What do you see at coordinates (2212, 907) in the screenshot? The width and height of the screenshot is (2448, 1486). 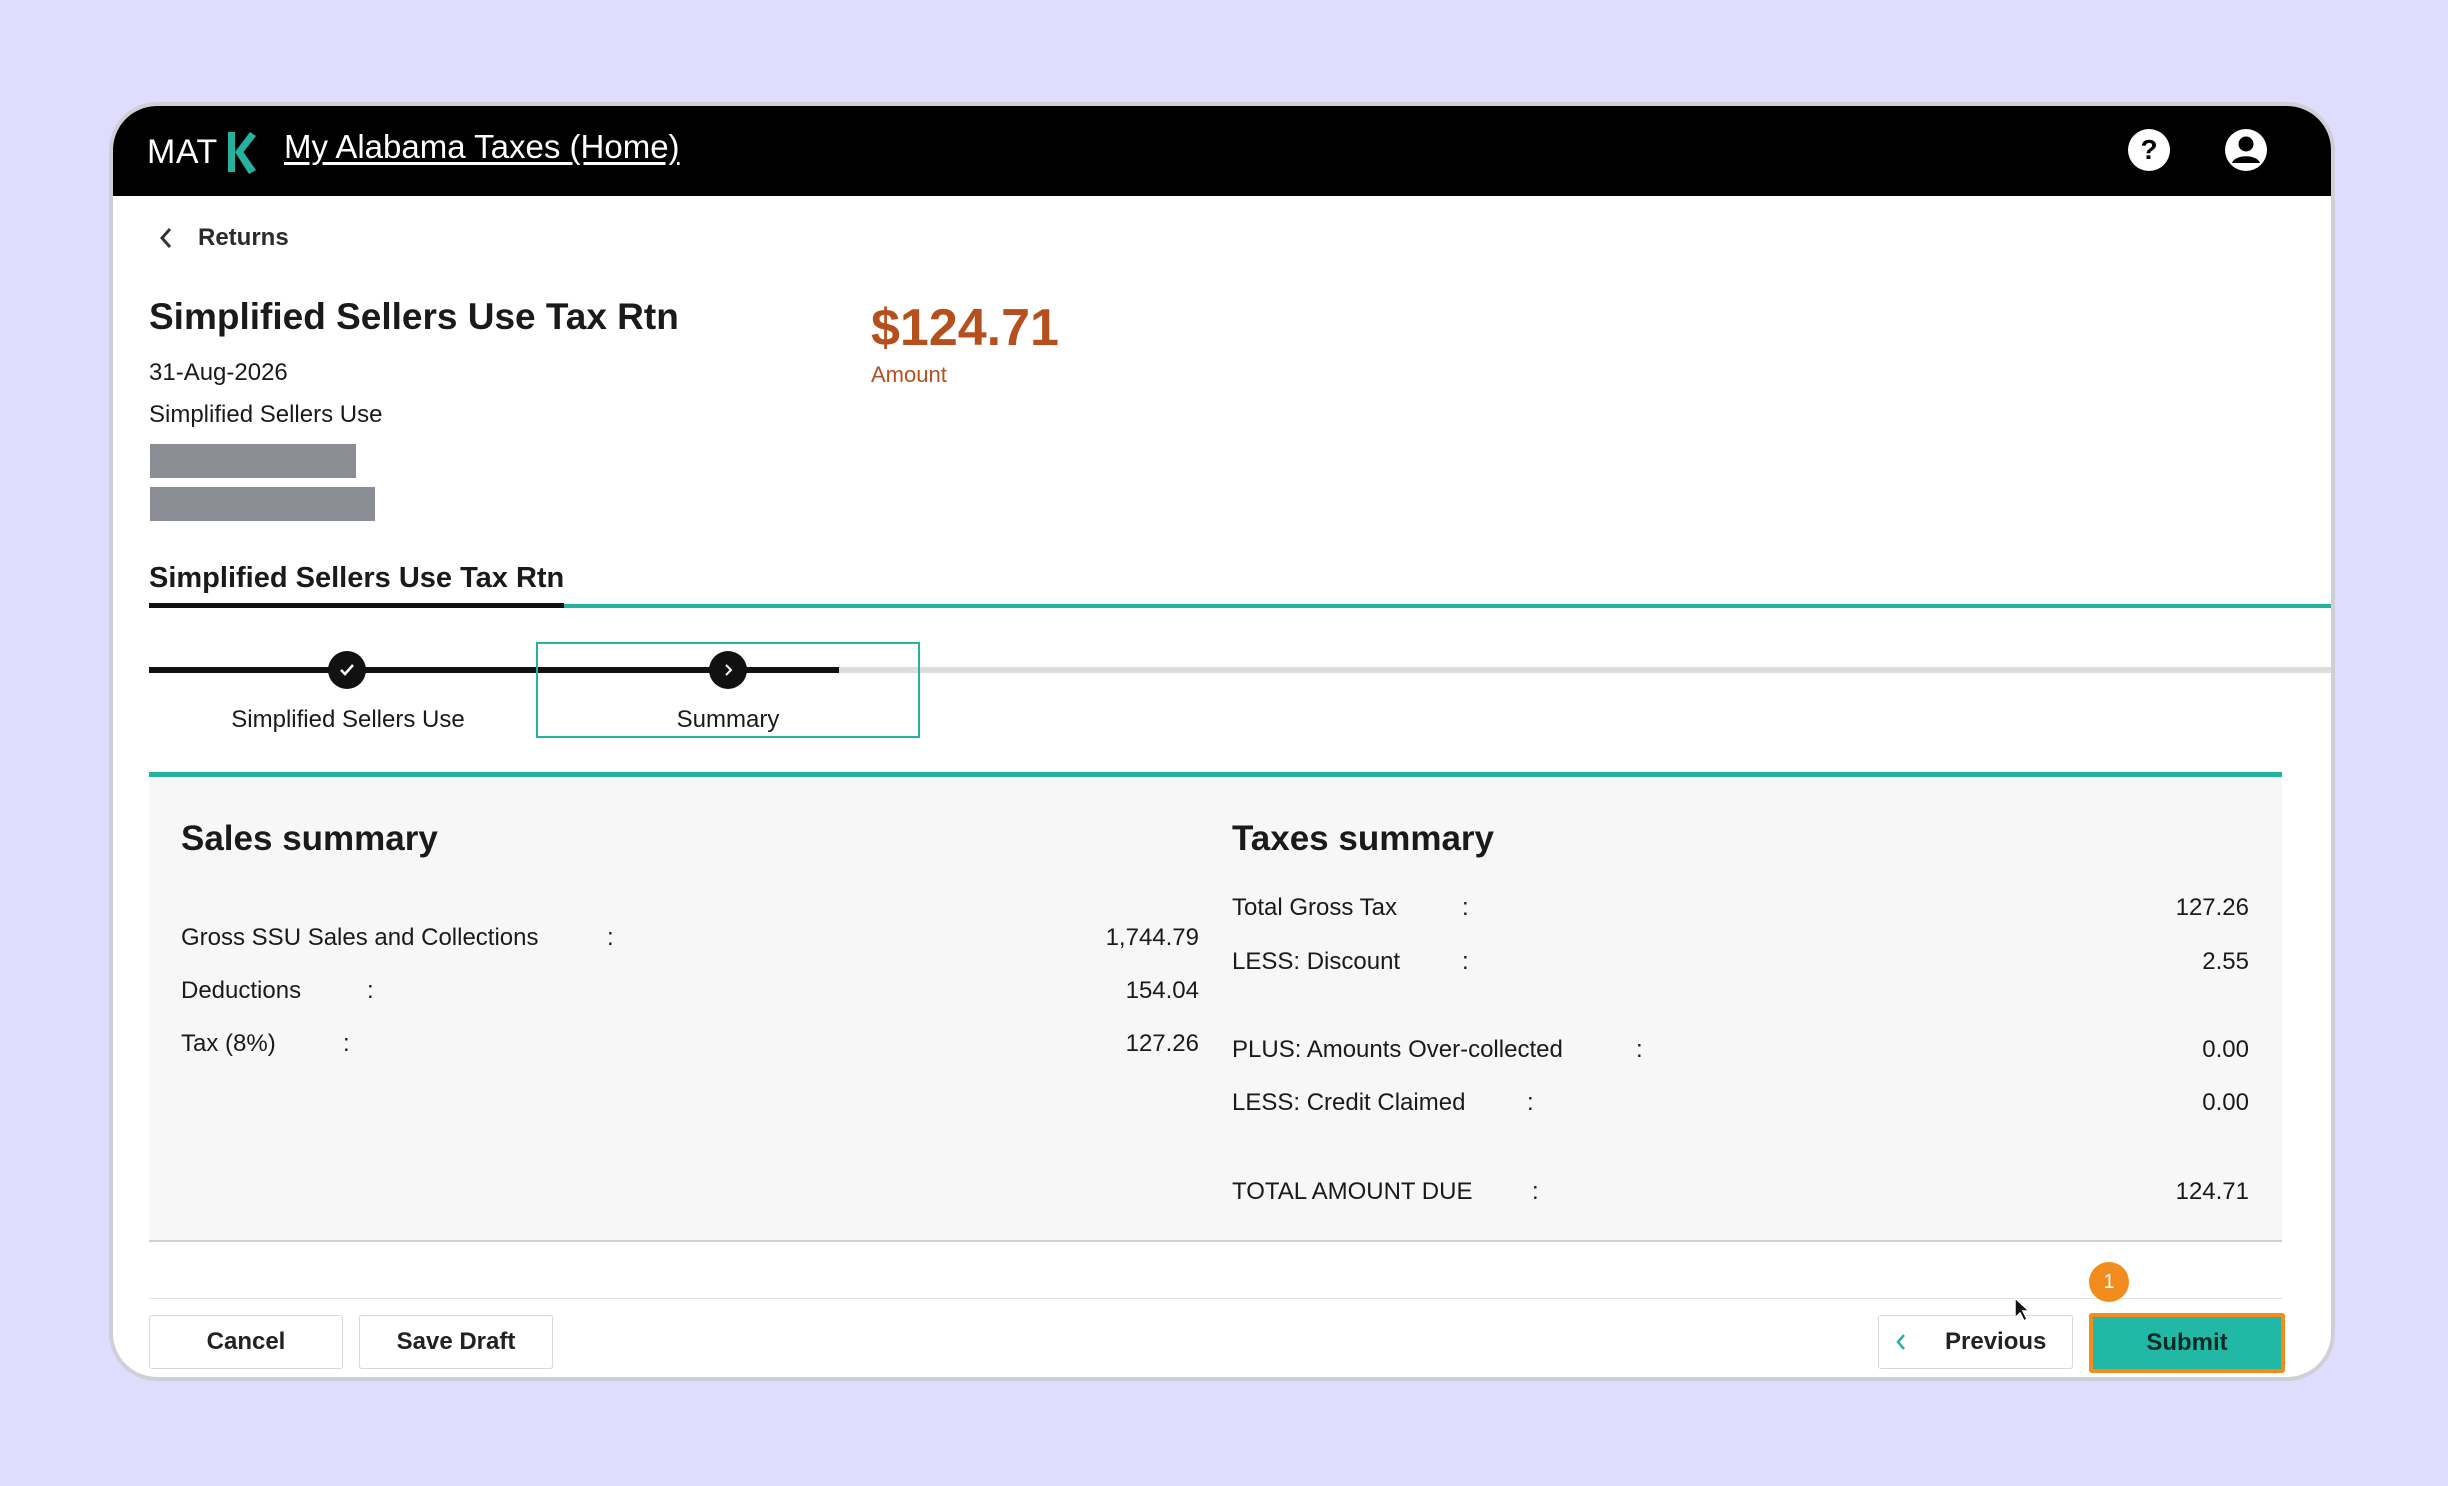 I see `tax-row-value: 127.26` at bounding box center [2212, 907].